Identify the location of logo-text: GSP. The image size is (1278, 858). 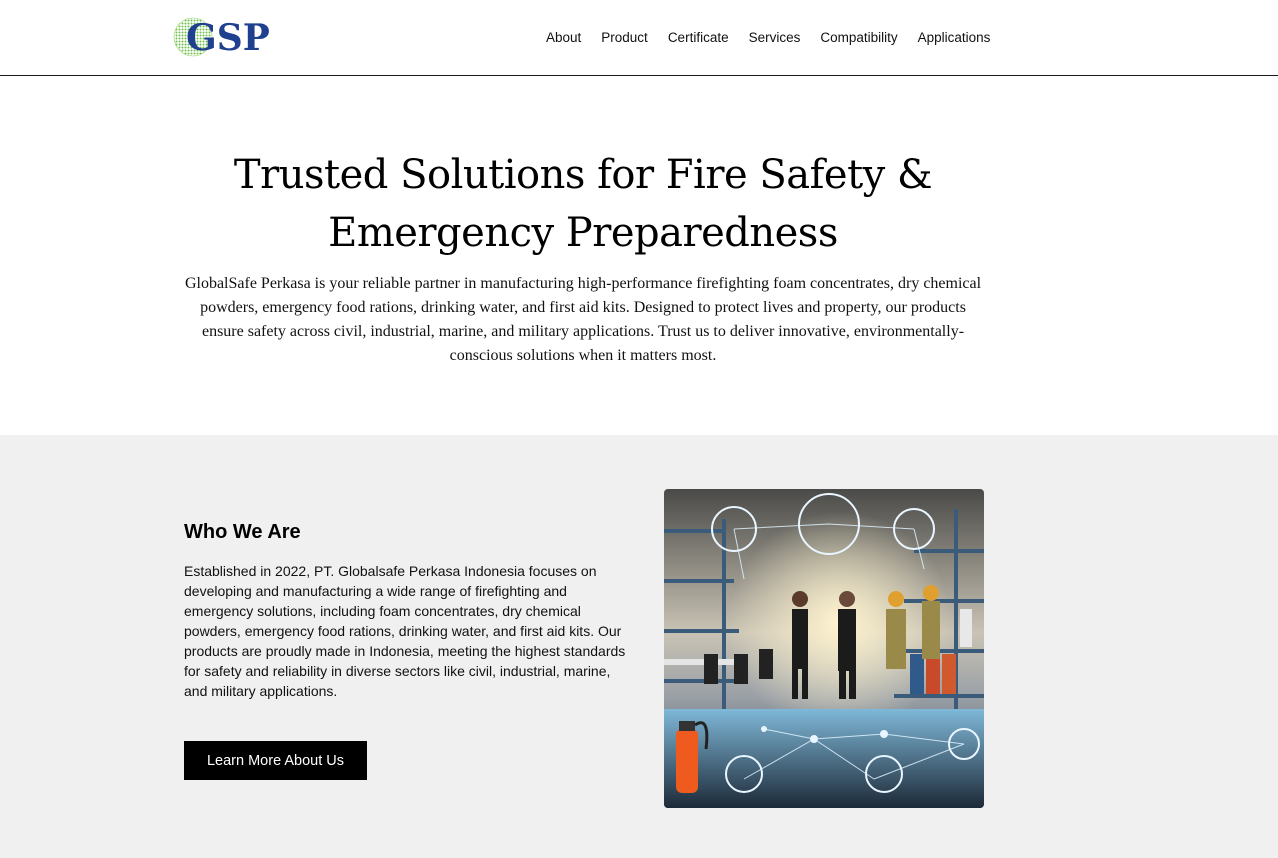
(228, 38).